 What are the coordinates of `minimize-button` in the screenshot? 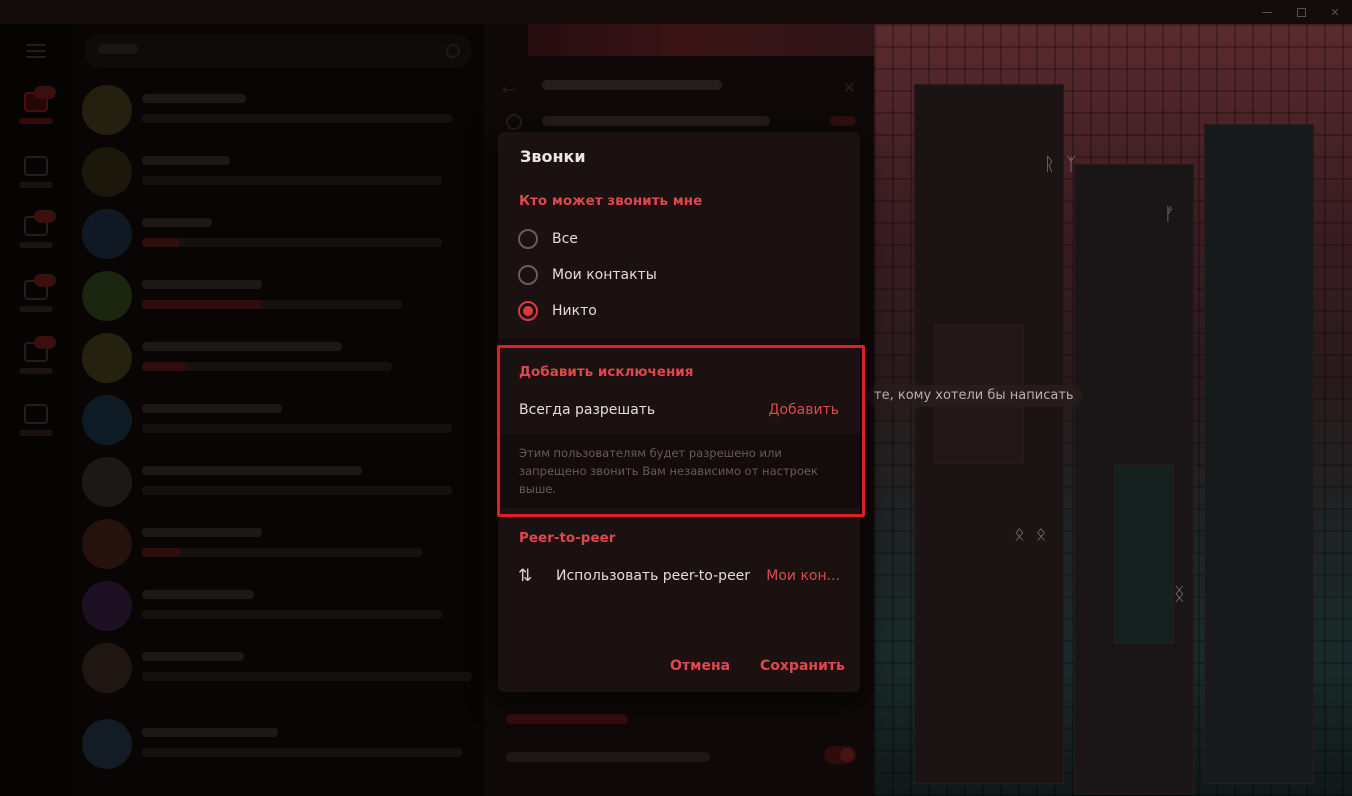 It's located at (1267, 12).